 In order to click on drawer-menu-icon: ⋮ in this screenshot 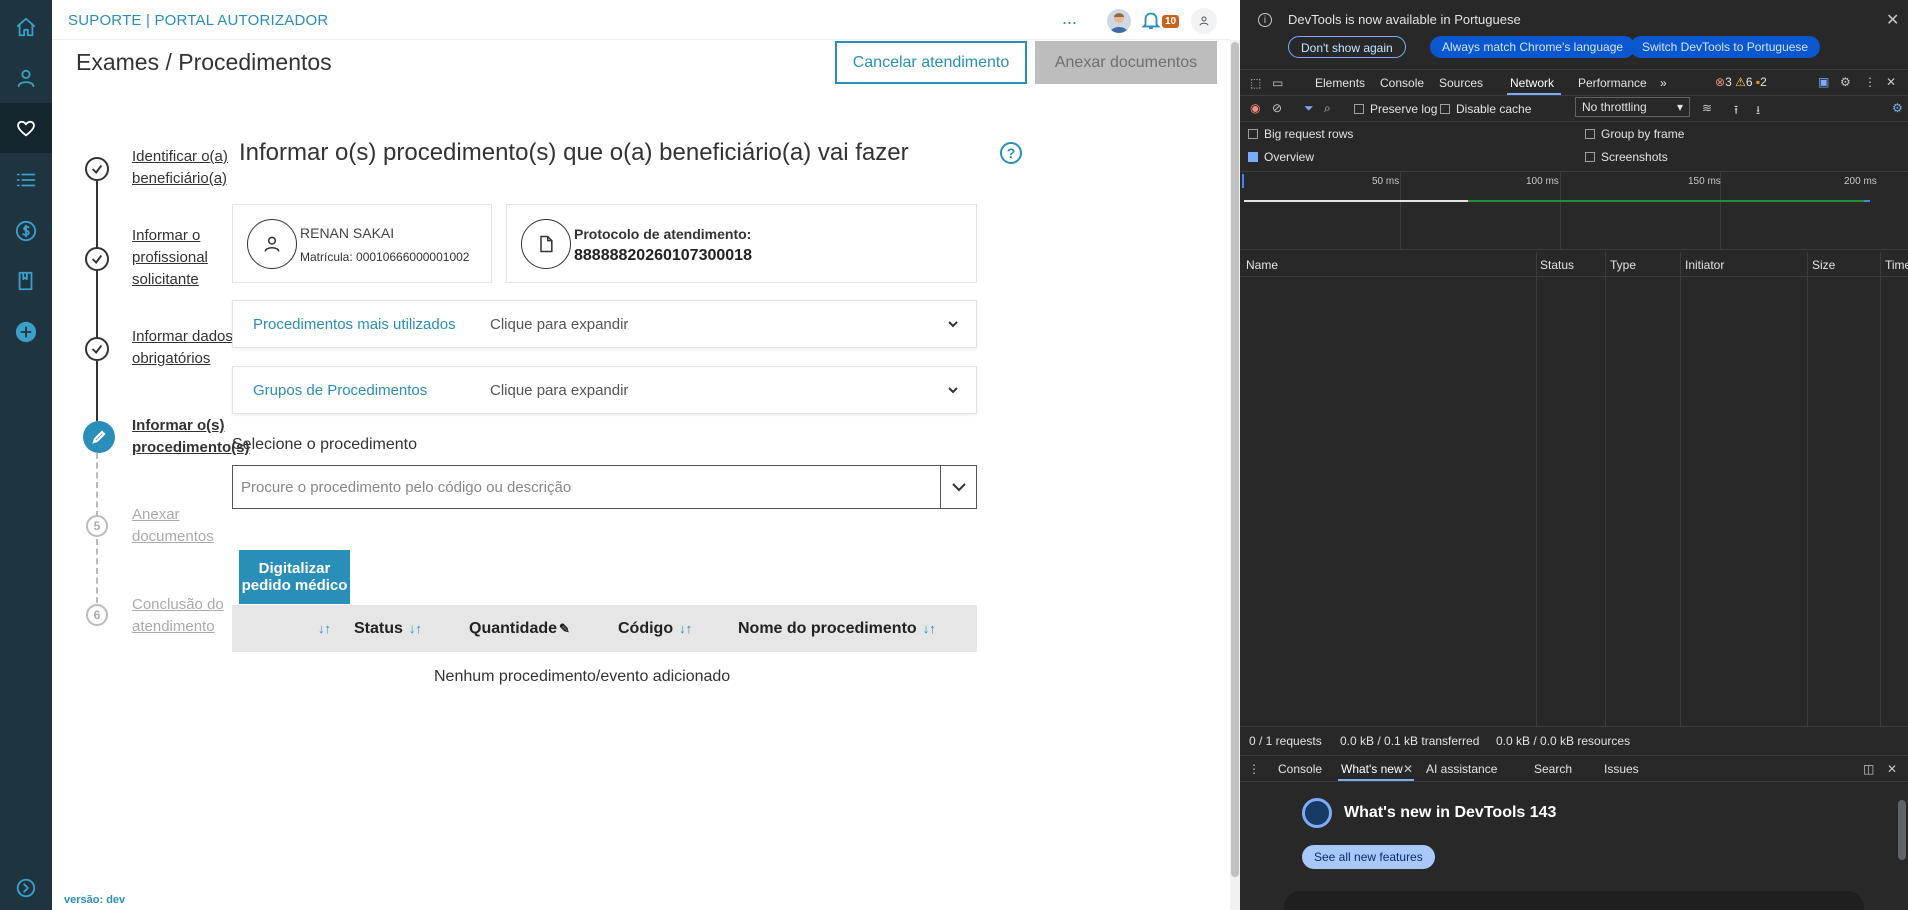, I will do `click(1254, 769)`.